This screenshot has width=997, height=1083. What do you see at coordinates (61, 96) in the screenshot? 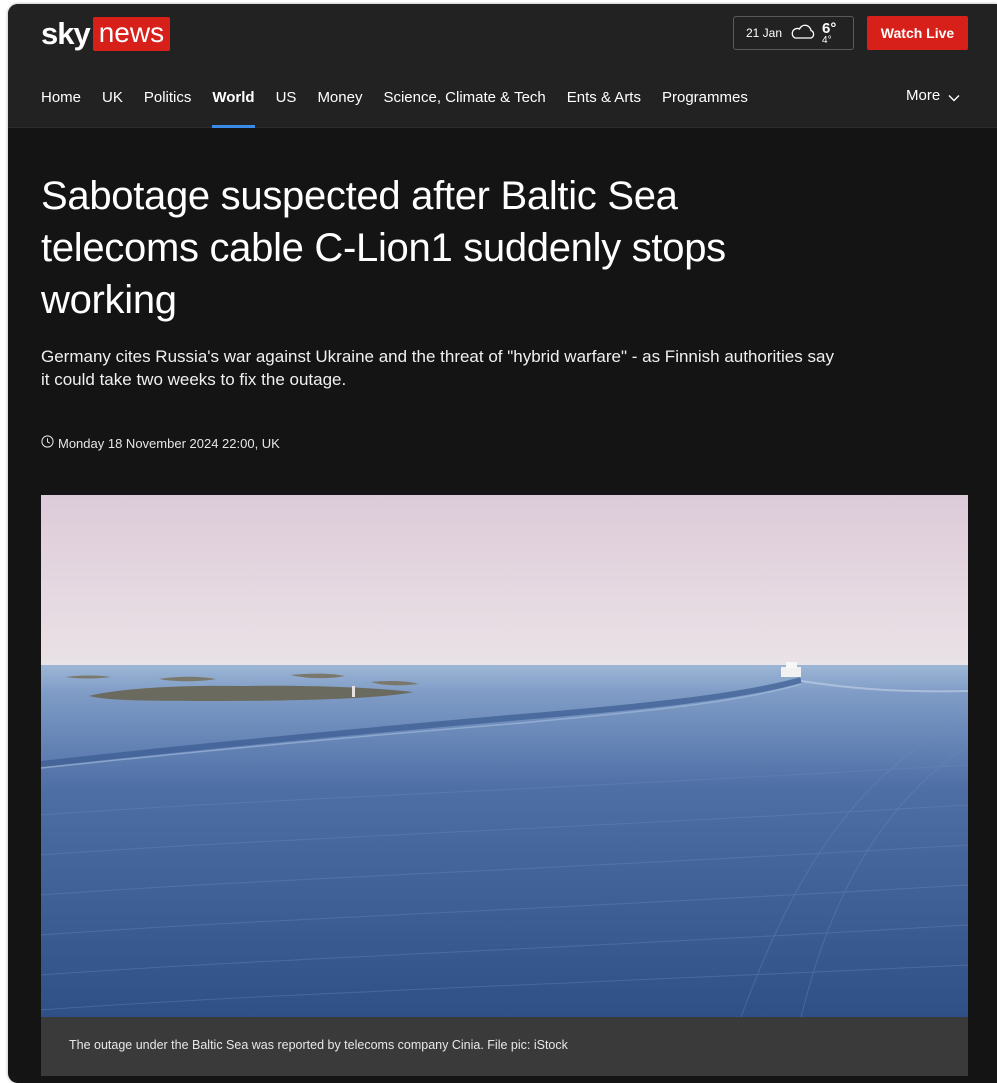
I see `nav-item-home: Home` at bounding box center [61, 96].